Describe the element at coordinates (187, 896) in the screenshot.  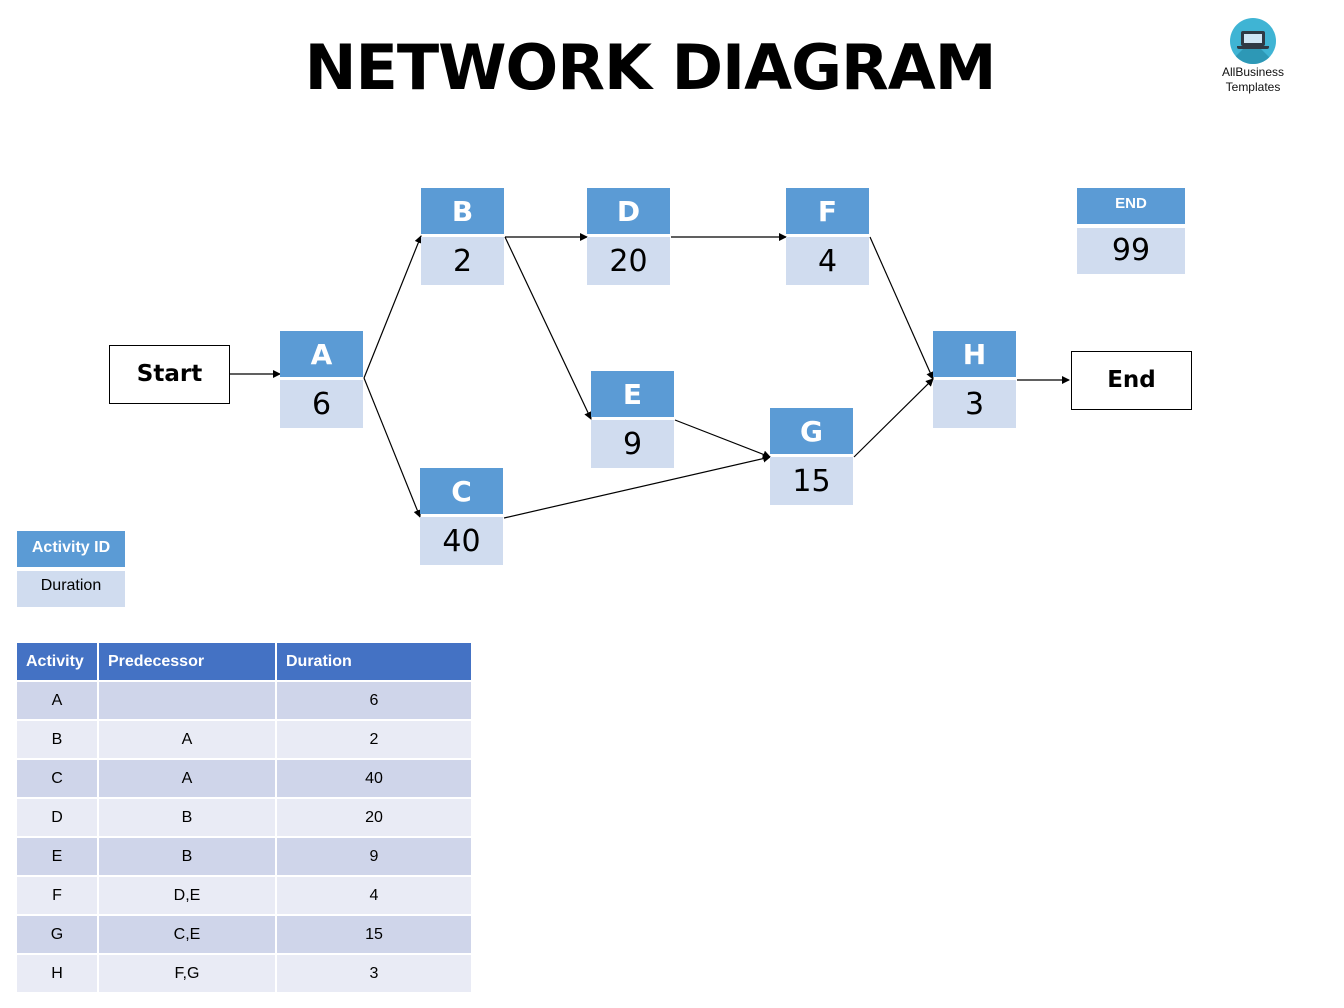
I see `cell-predecessor: D,E` at that location.